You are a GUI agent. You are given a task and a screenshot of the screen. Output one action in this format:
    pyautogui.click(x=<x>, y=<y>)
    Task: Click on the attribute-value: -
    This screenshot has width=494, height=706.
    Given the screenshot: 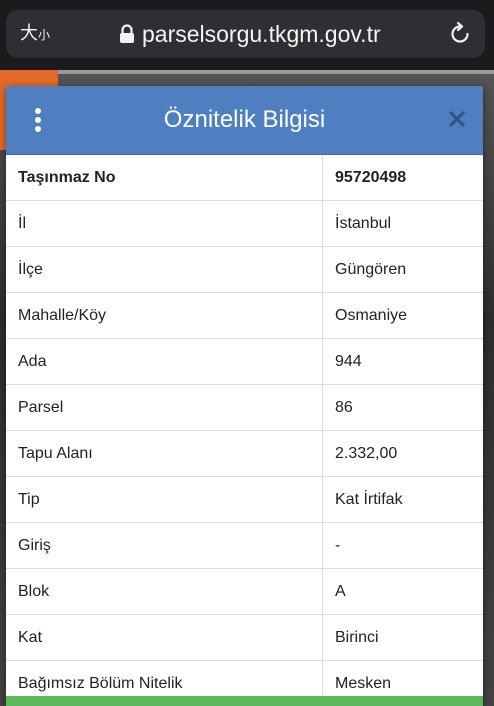 What is the action you would take?
    pyautogui.click(x=402, y=545)
    